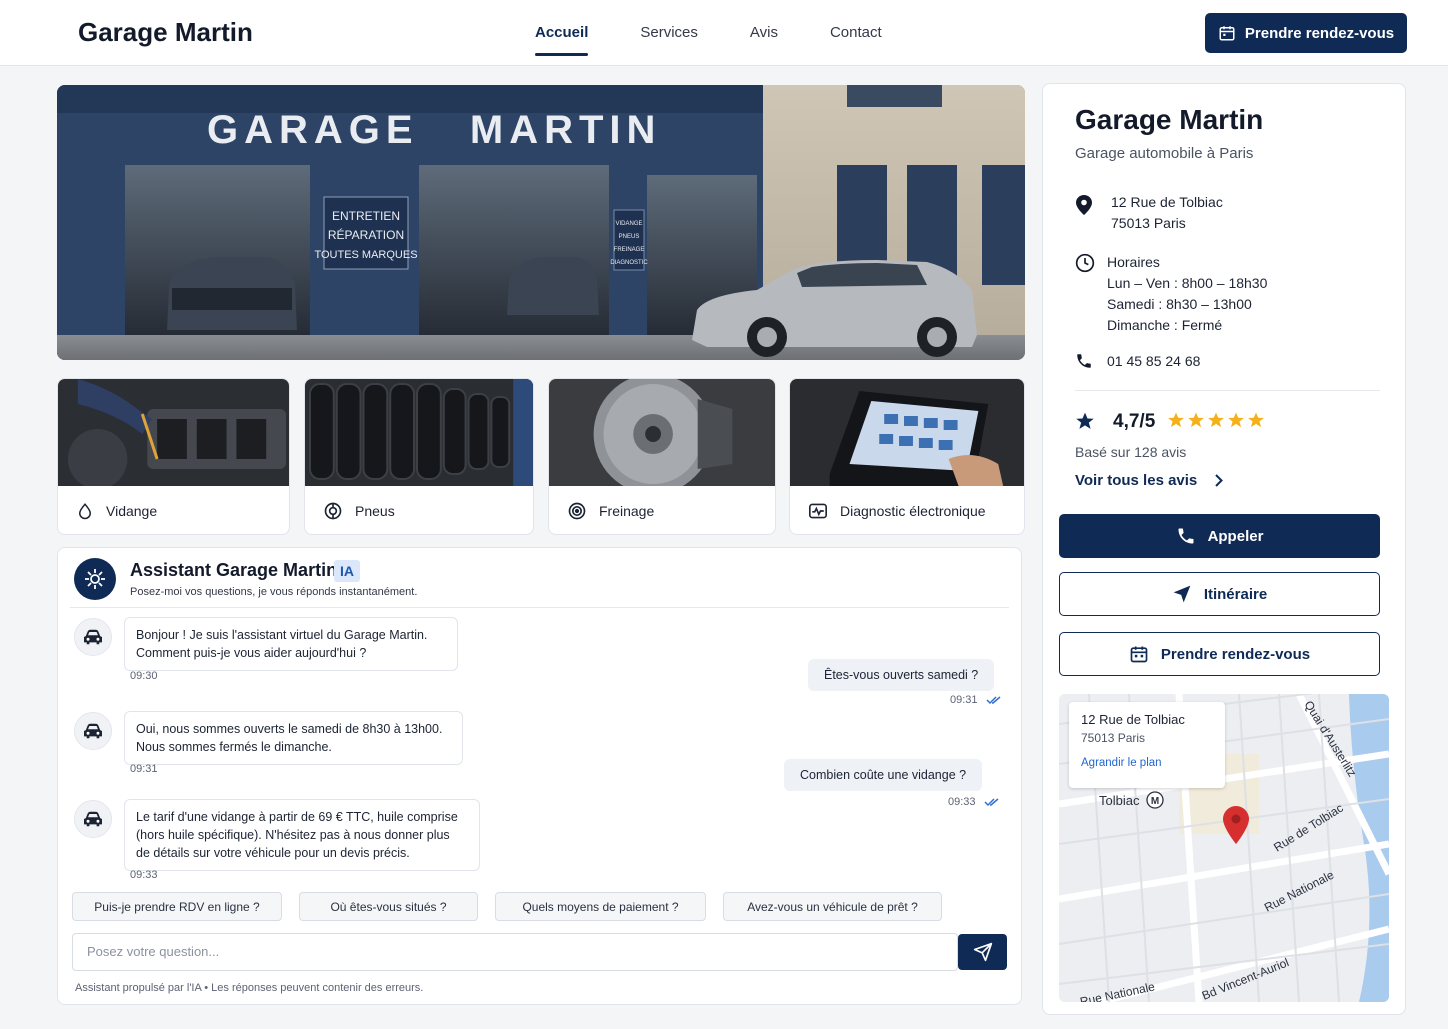 The height and width of the screenshot is (1029, 1448). Describe the element at coordinates (1182, 594) in the screenshot. I see `navigation-arrow-icon` at that location.